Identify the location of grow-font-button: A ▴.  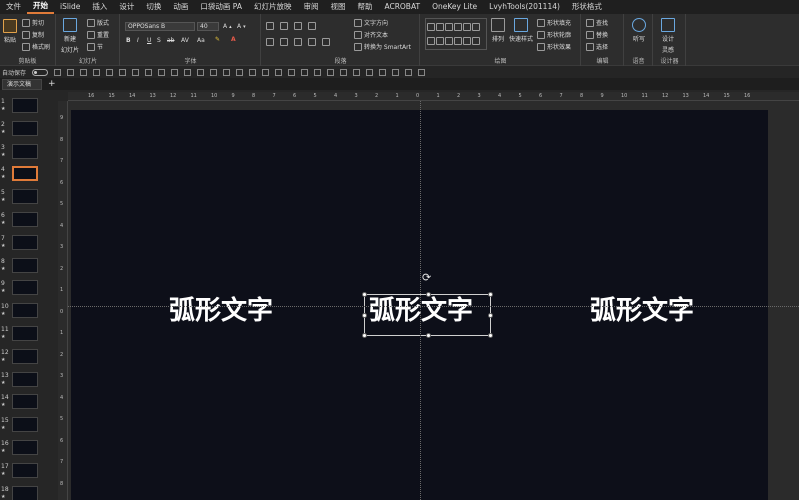
(227, 26).